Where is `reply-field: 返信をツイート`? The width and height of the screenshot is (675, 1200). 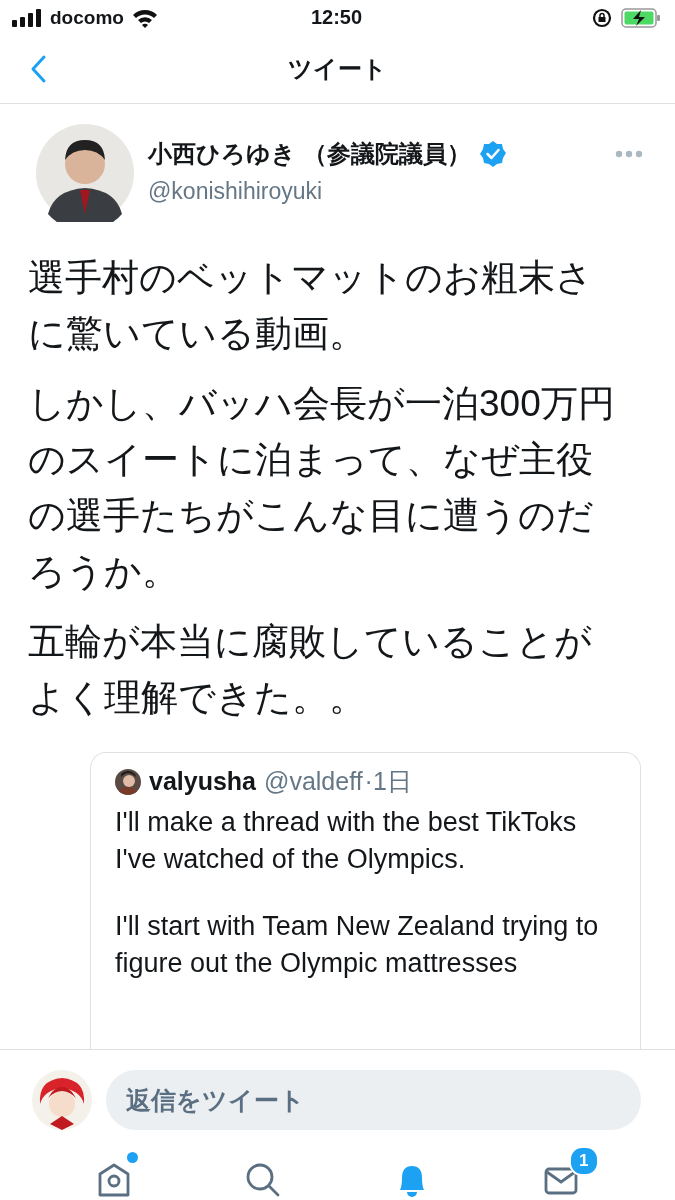
reply-field: 返信をツイート is located at coordinates (373, 1100).